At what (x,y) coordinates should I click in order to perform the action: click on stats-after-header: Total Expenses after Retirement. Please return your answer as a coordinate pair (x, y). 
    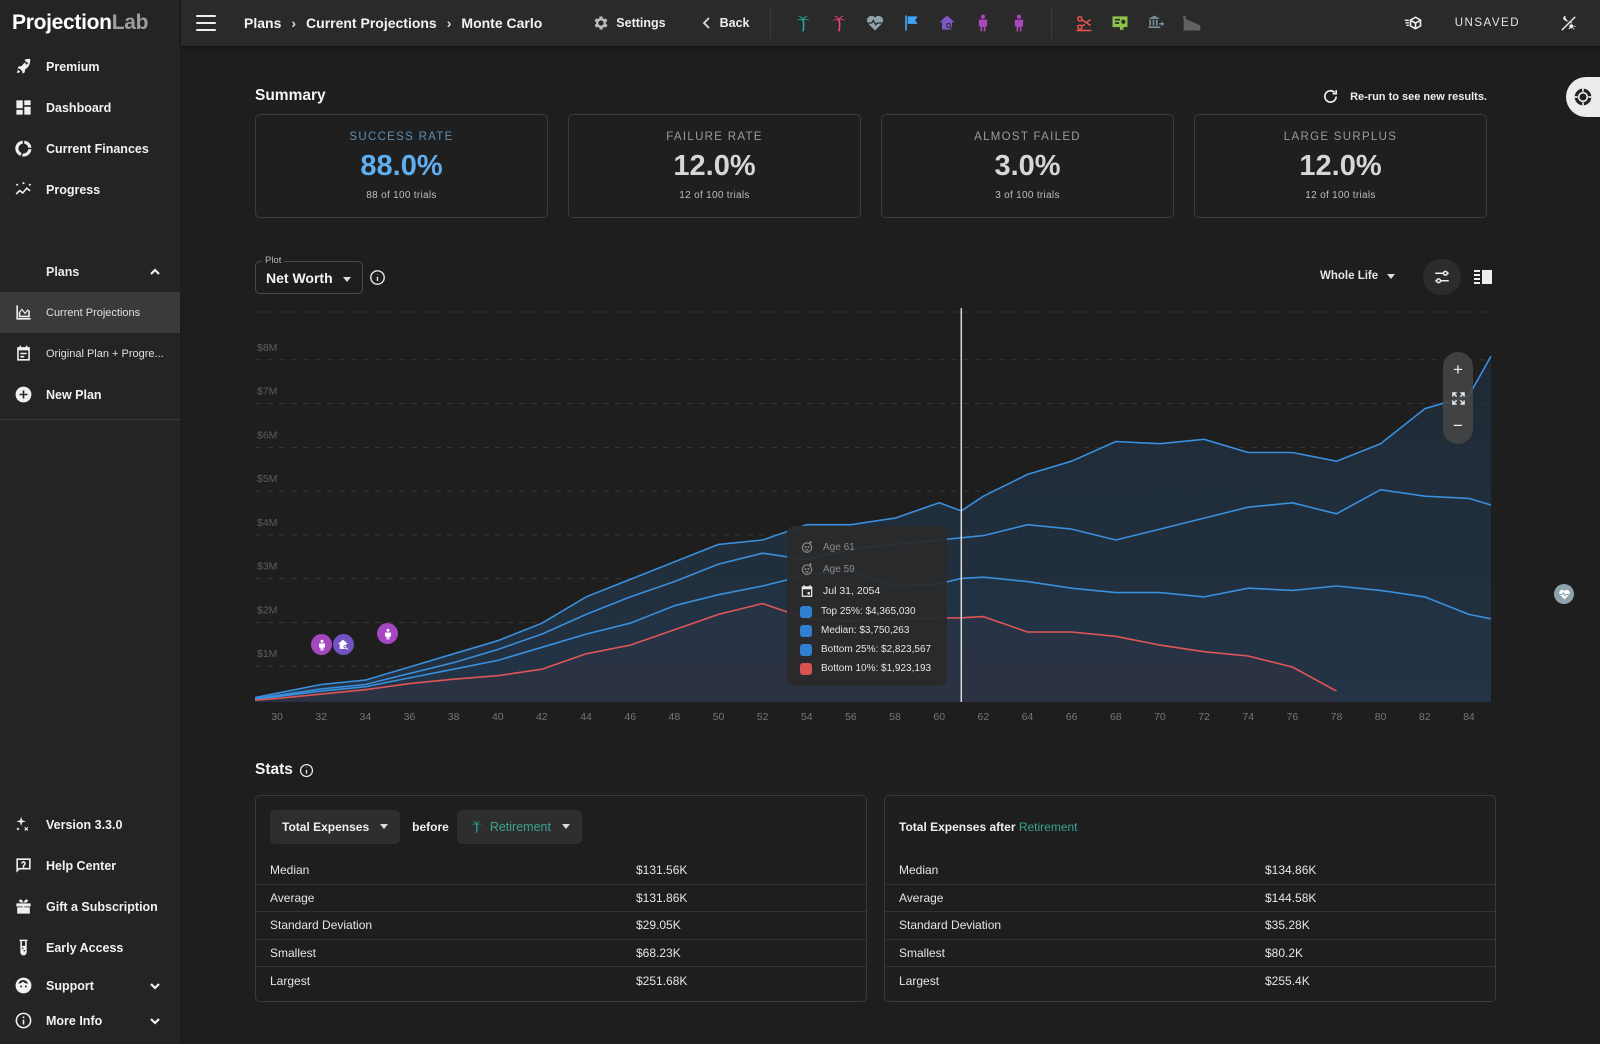
    Looking at the image, I should click on (1190, 826).